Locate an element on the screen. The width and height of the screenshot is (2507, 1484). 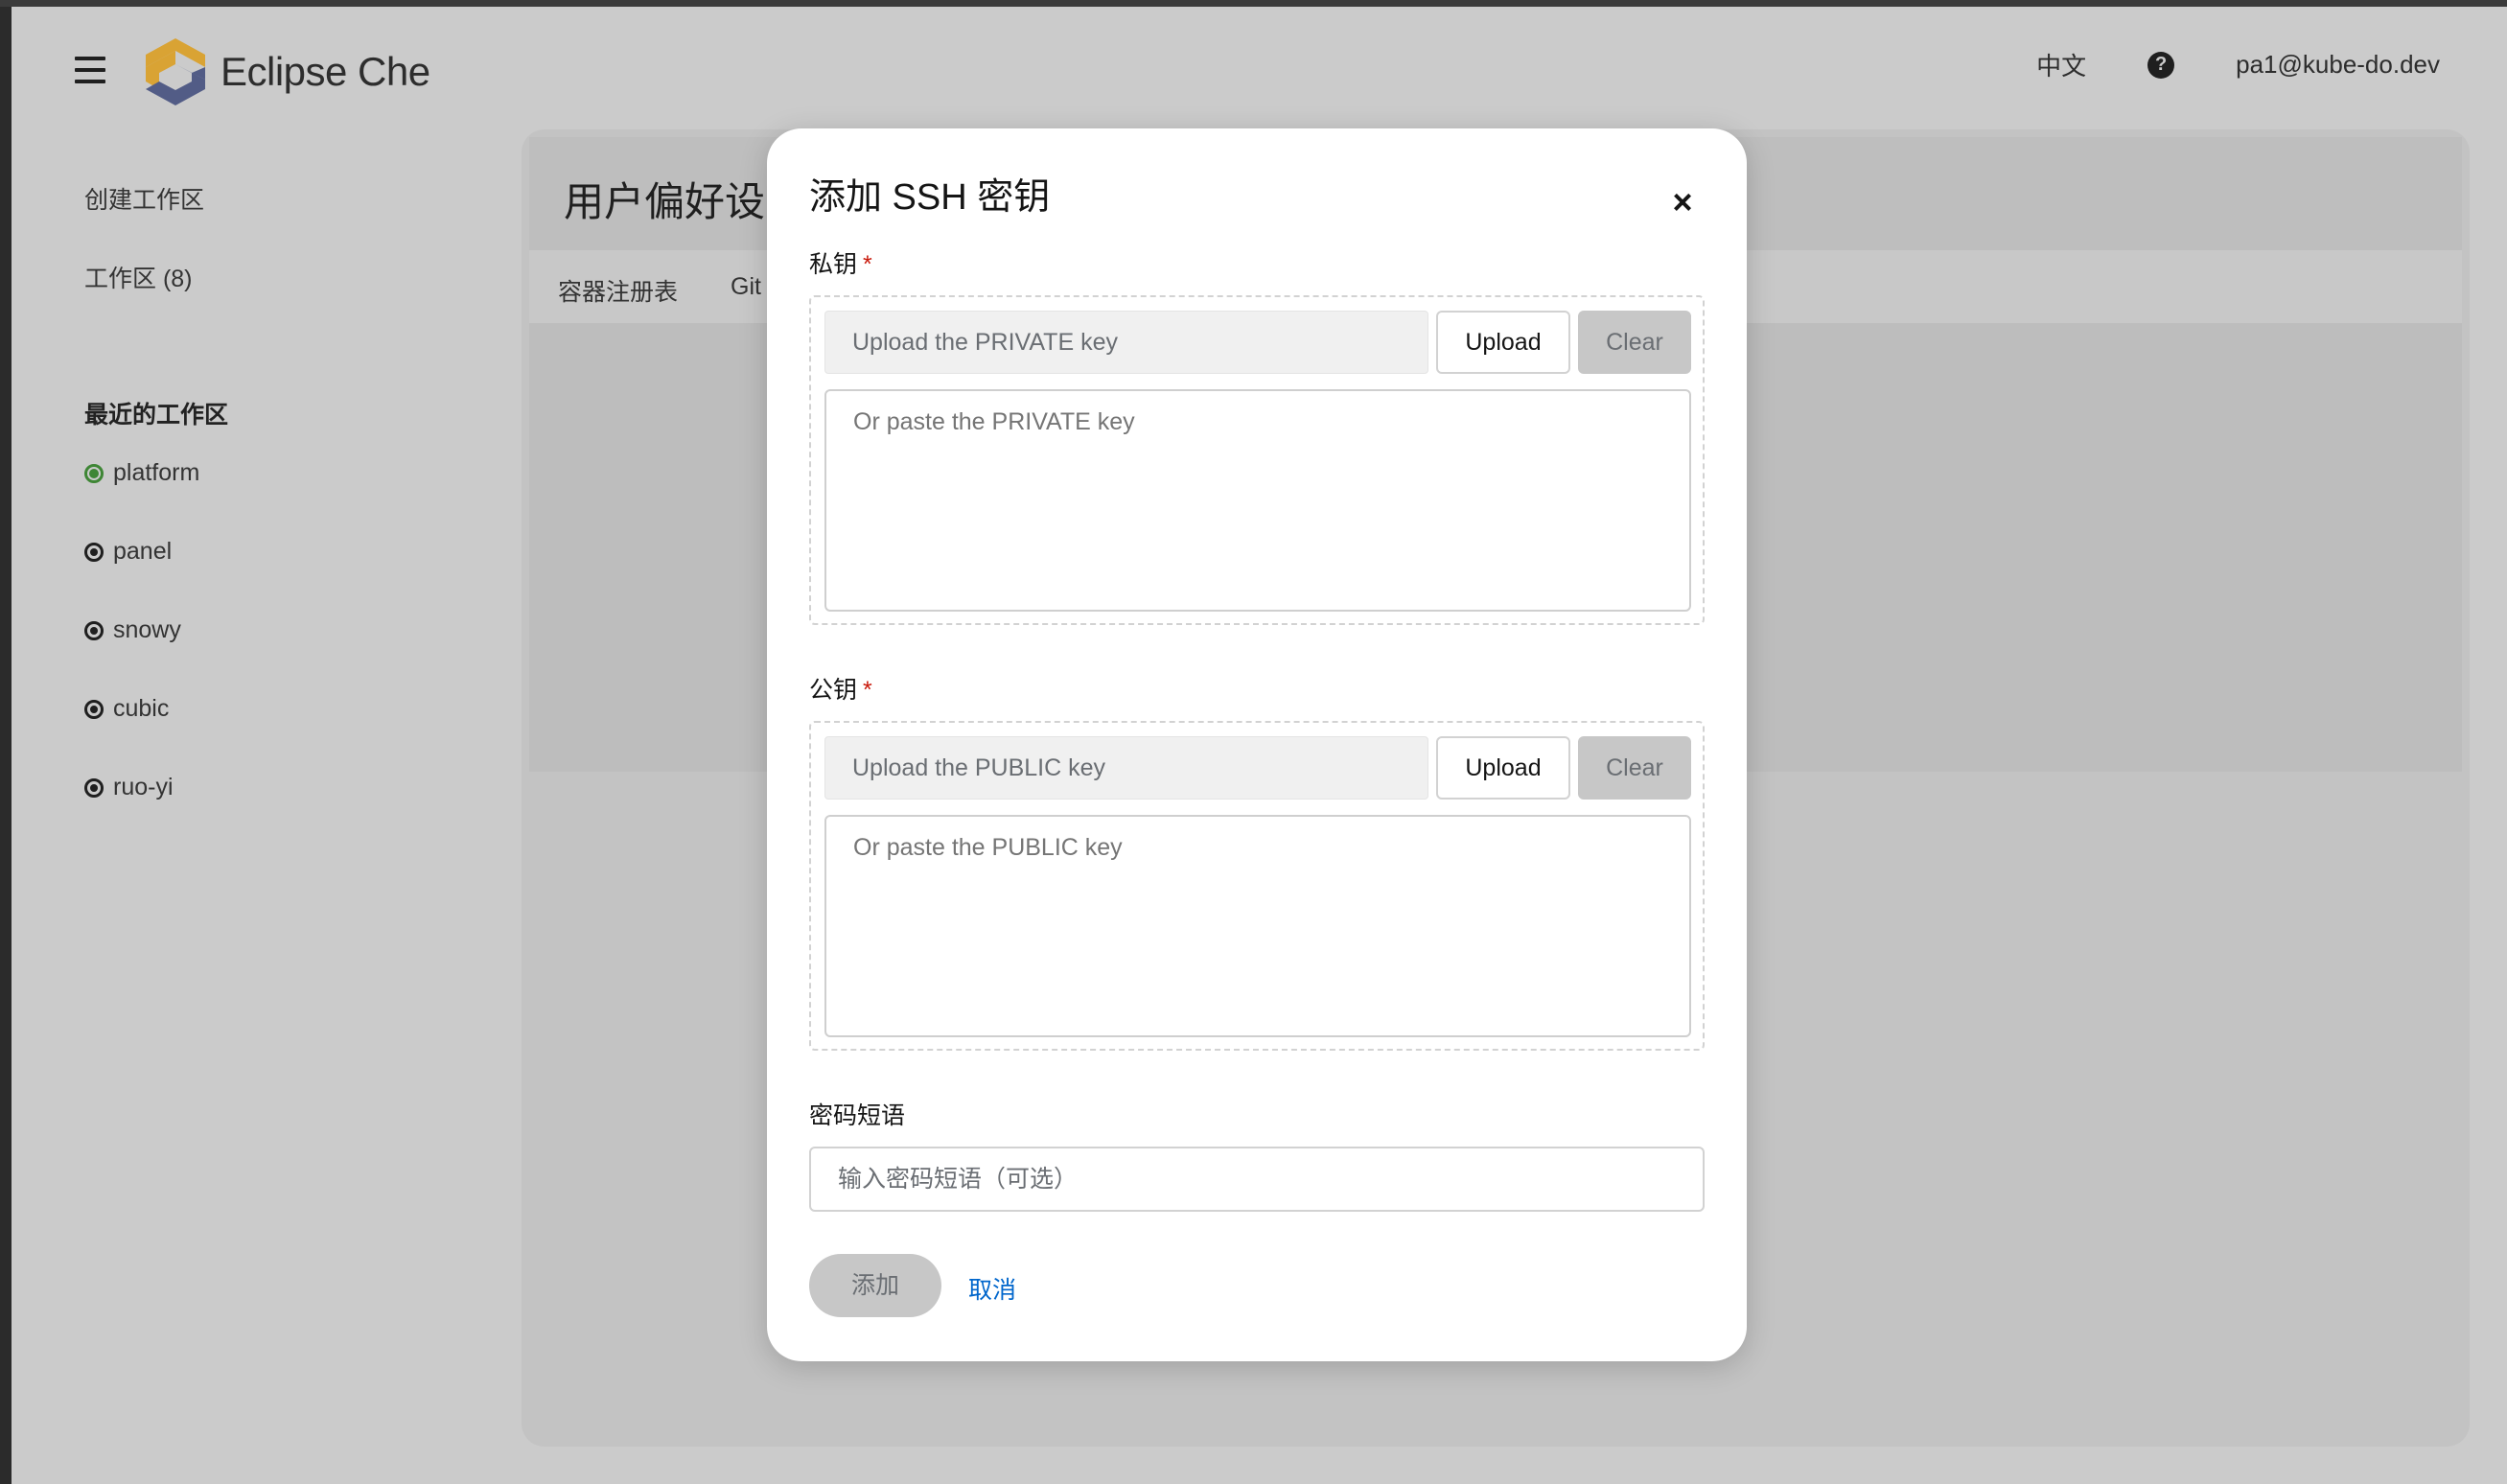
add-button: 添加 is located at coordinates (875, 1285).